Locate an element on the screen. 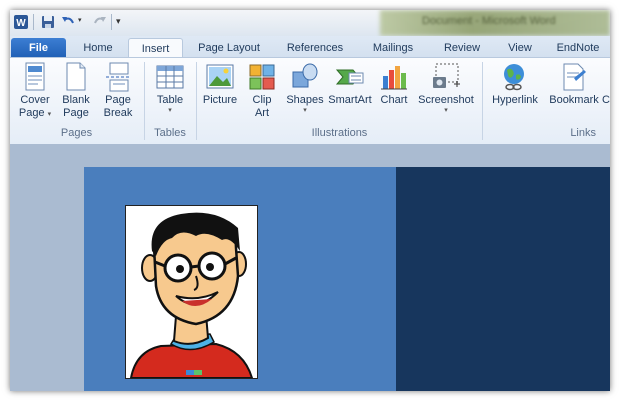  hyperlink-label: Hyperlink is located at coordinates (515, 100).